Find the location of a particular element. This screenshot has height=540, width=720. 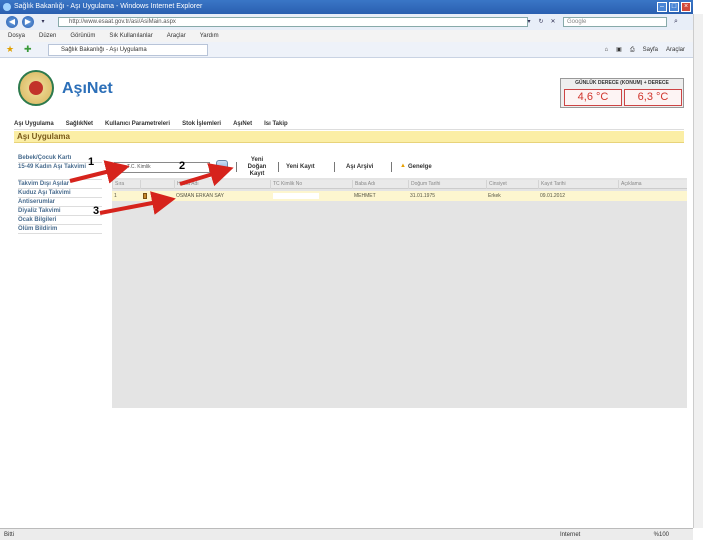

col-header-note: Açıklama is located at coordinates (652, 184).